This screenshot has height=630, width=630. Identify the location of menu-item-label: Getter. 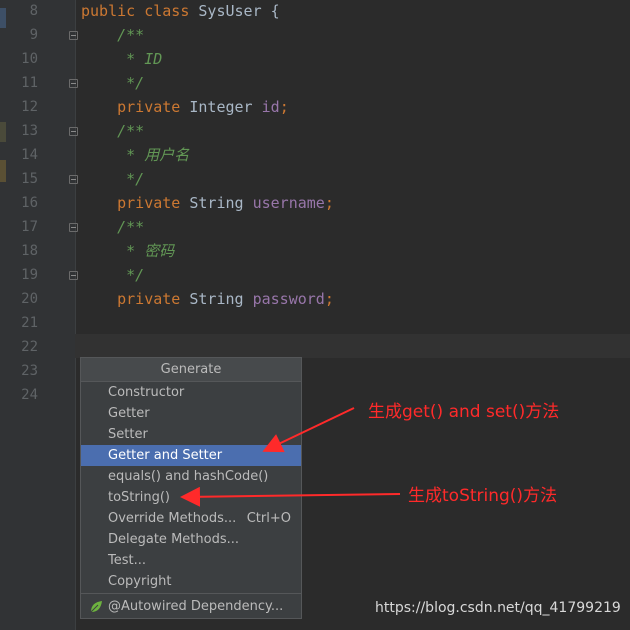
(129, 413).